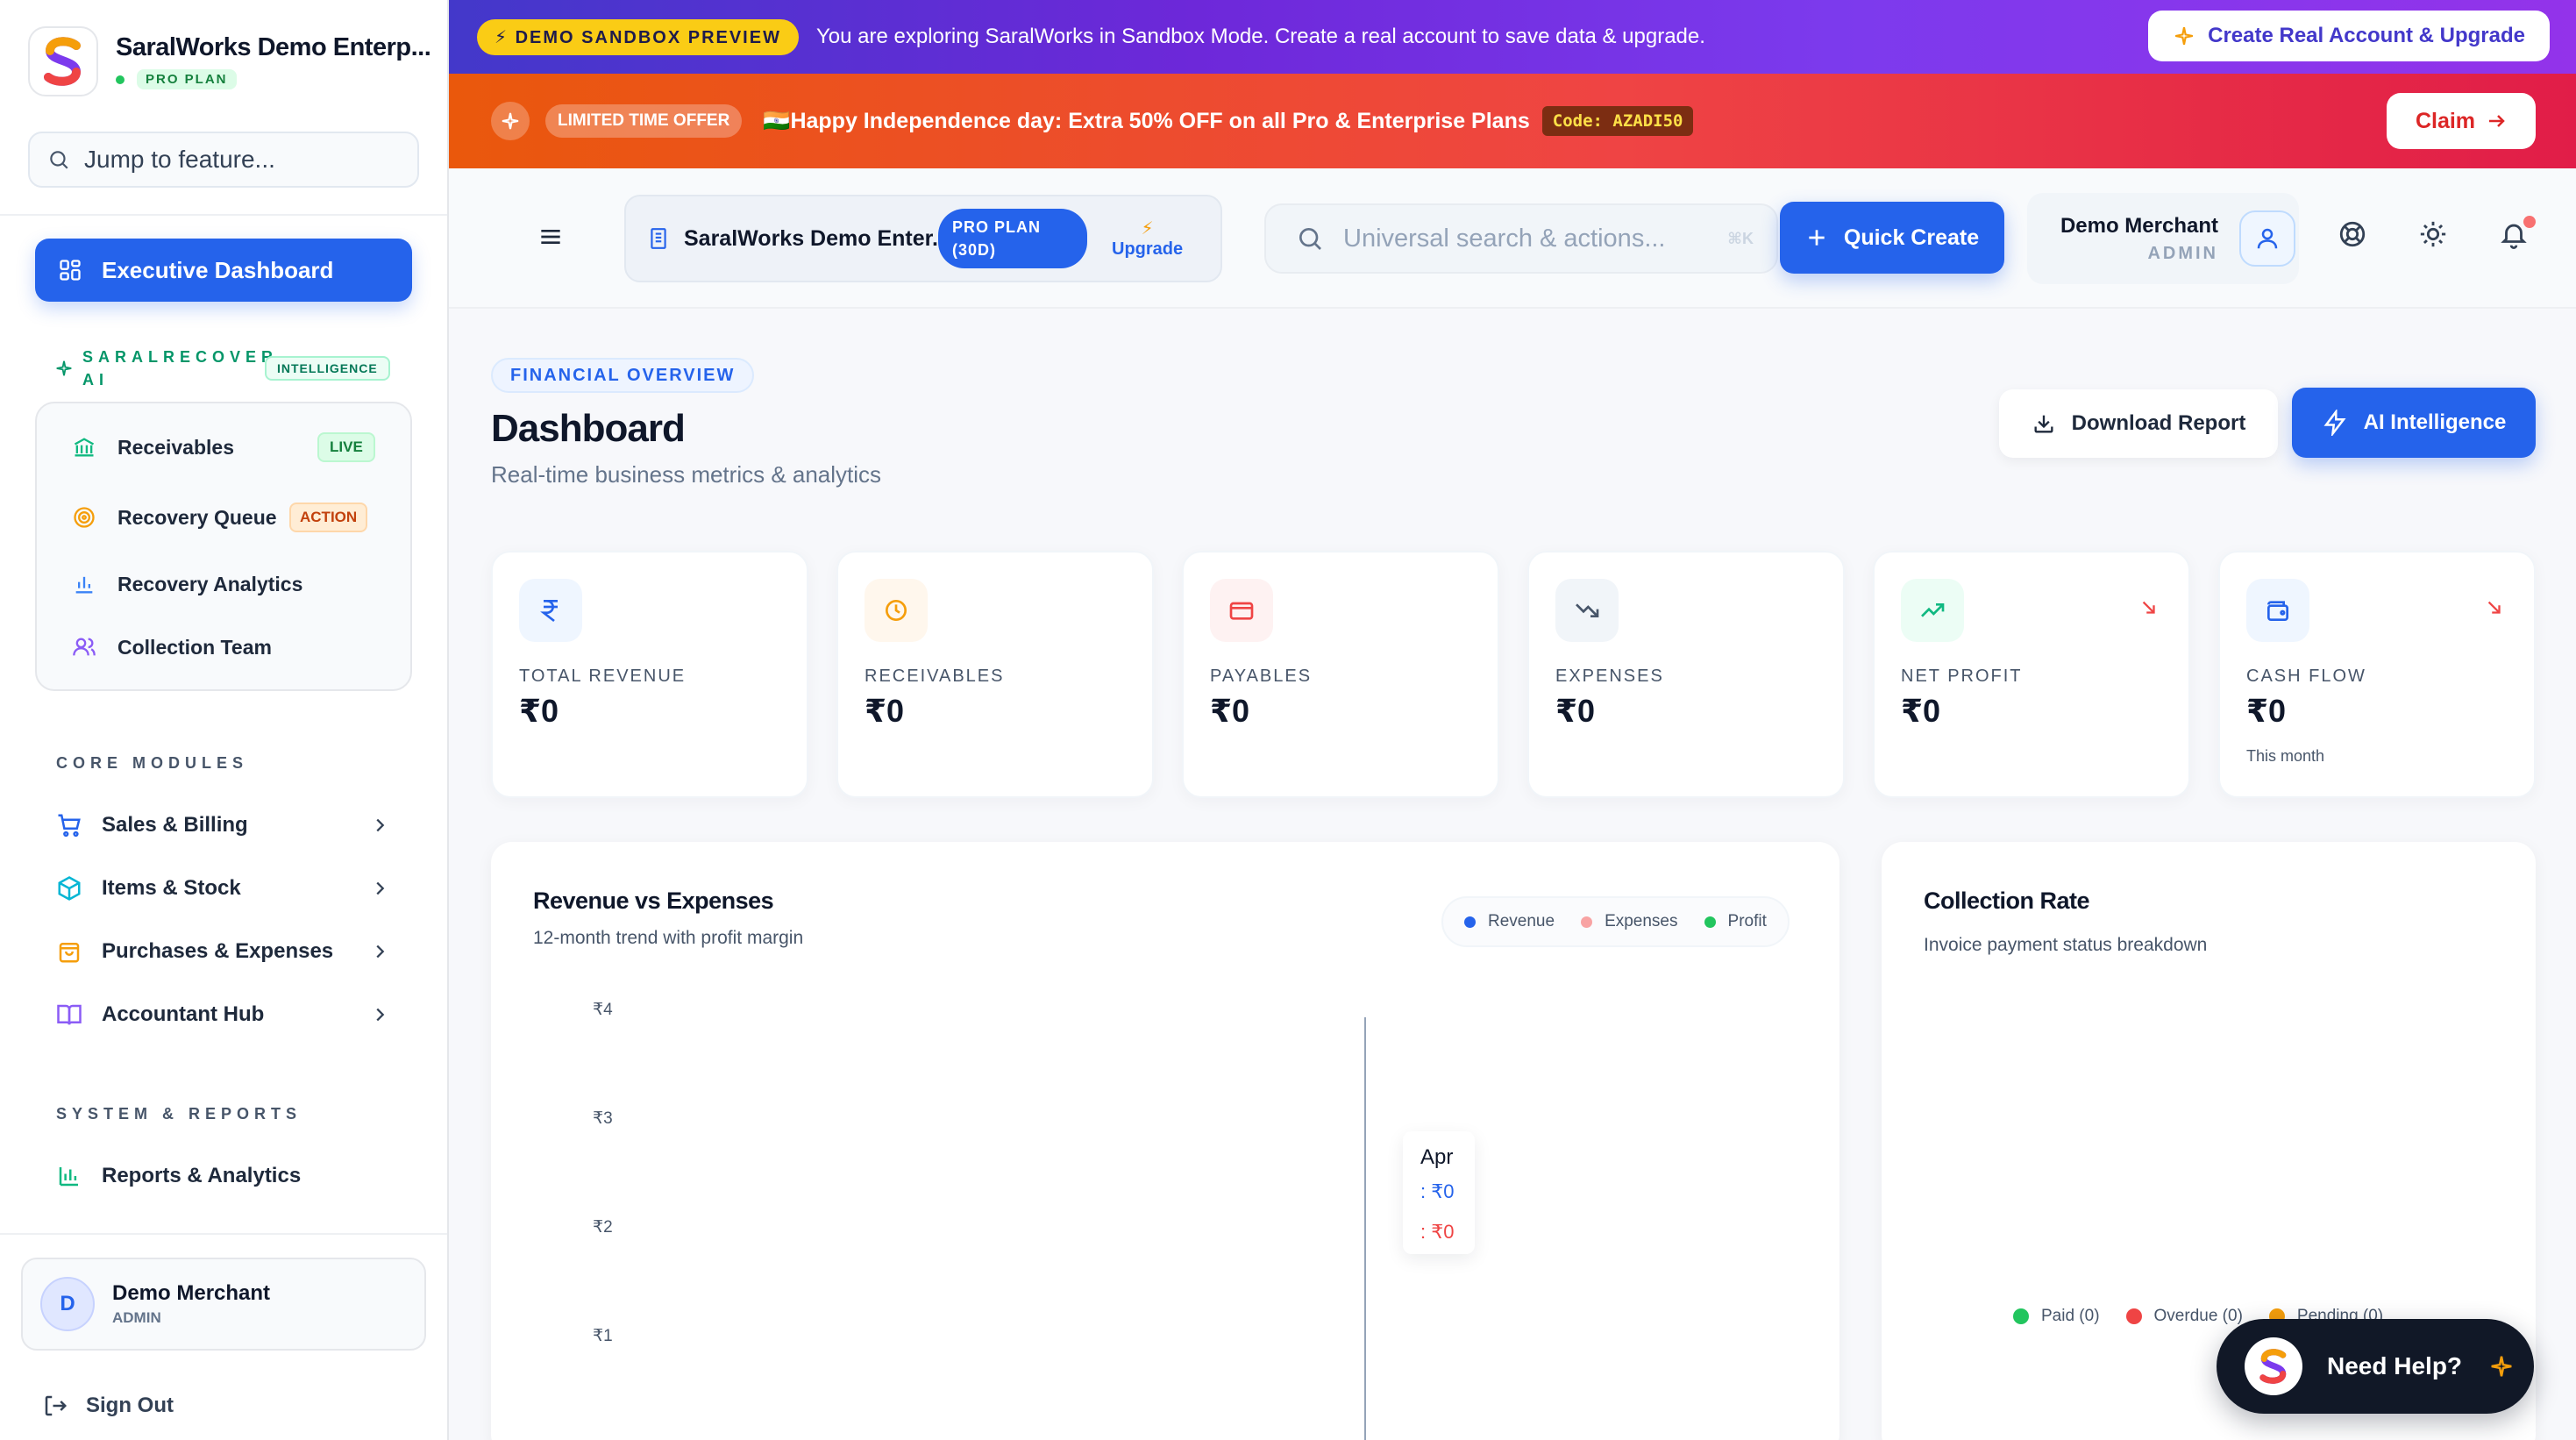  Describe the element at coordinates (120, 79) in the screenshot. I see `status-dot` at that location.